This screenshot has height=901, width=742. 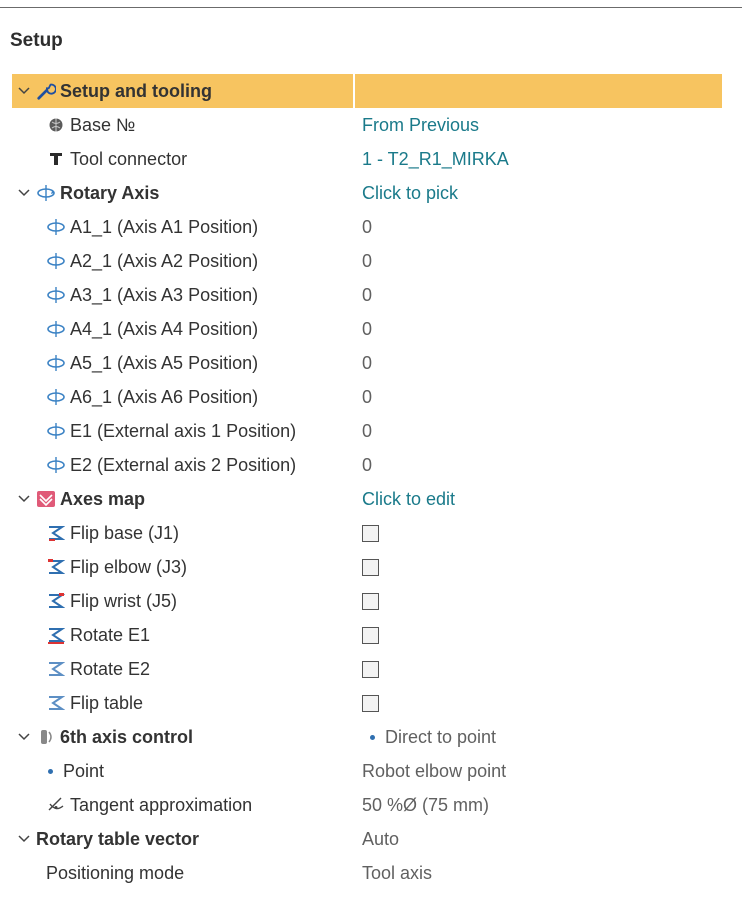 I want to click on row-label: E1 (External axis 1 Position), so click(x=183, y=430).